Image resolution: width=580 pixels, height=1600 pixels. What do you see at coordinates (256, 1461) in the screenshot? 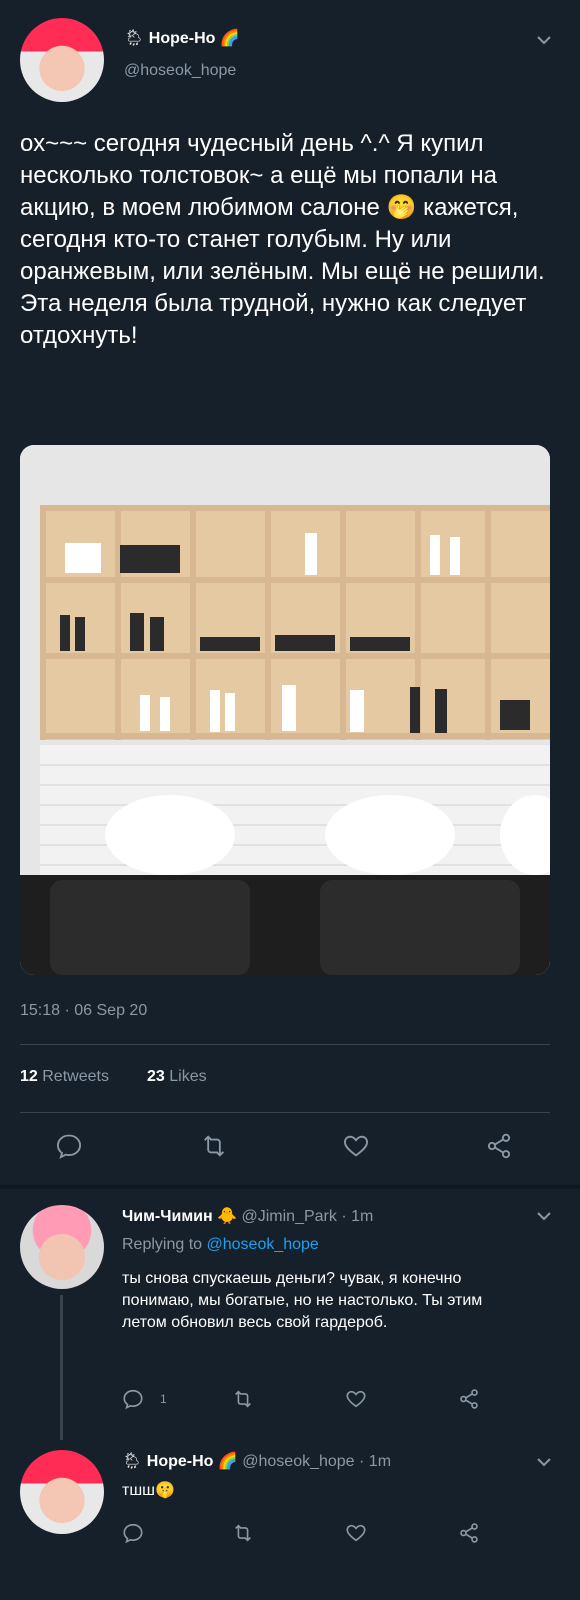
I see `reply-author: 🌦 Hope-Ho 🌈 @hoseok_hope · 1m` at bounding box center [256, 1461].